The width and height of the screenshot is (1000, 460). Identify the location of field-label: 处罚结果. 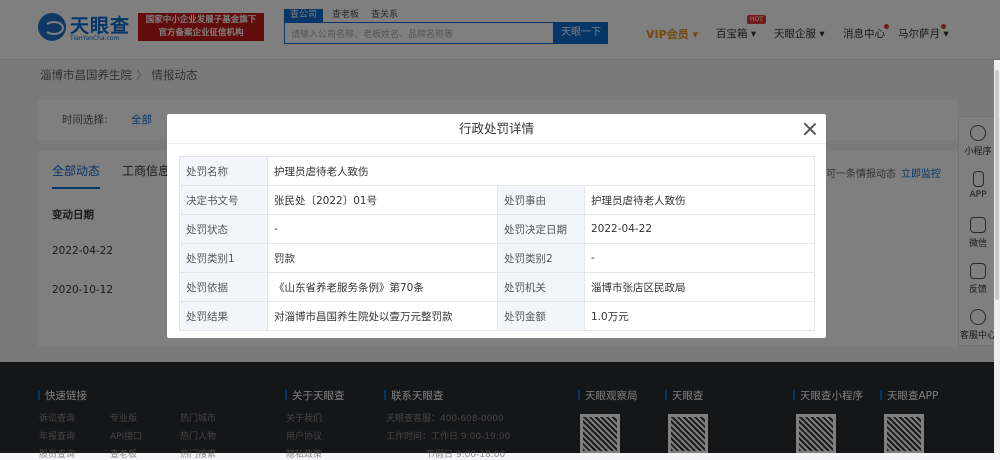
(223, 316).